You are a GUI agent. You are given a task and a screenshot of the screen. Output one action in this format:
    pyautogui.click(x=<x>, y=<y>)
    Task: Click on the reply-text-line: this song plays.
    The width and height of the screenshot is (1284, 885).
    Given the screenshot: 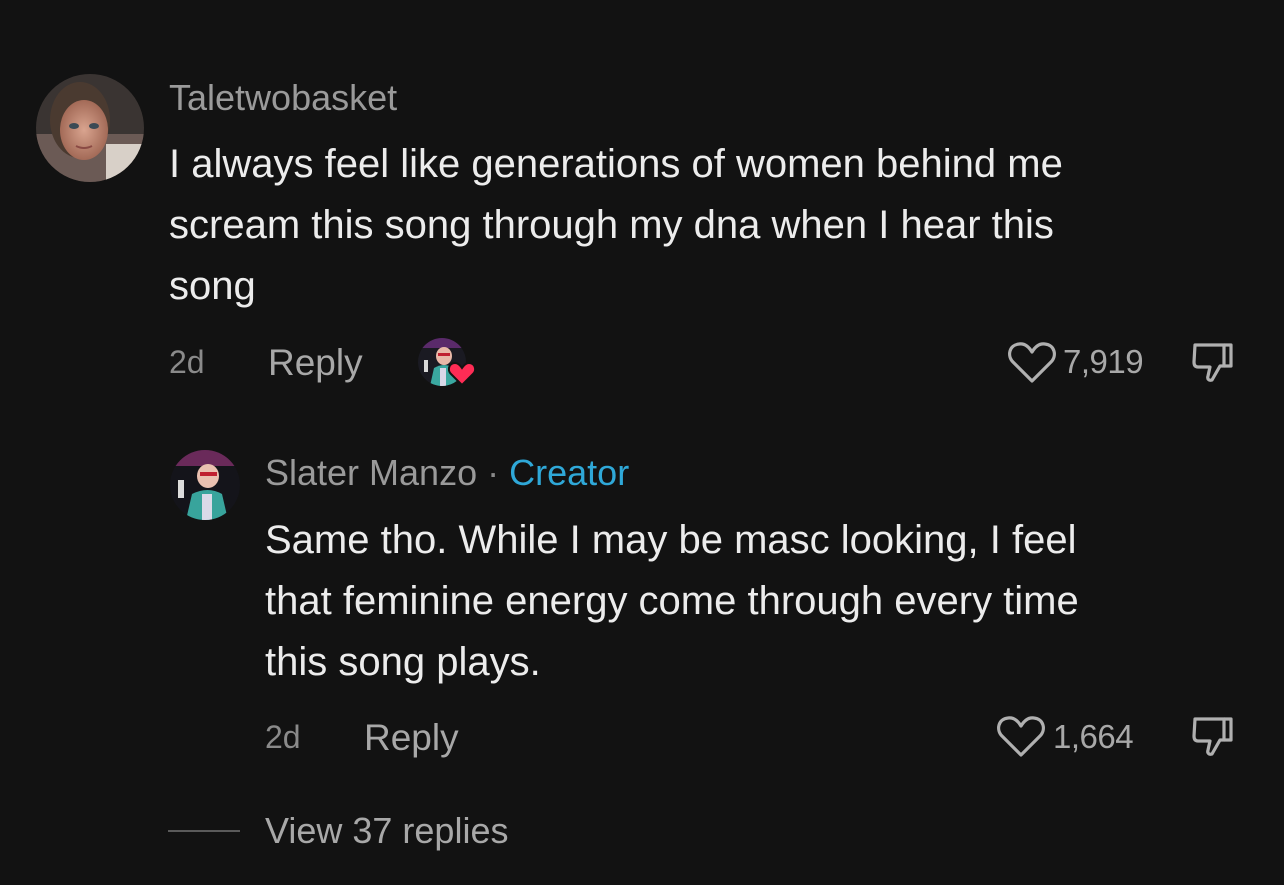 What is the action you would take?
    pyautogui.click(x=403, y=662)
    